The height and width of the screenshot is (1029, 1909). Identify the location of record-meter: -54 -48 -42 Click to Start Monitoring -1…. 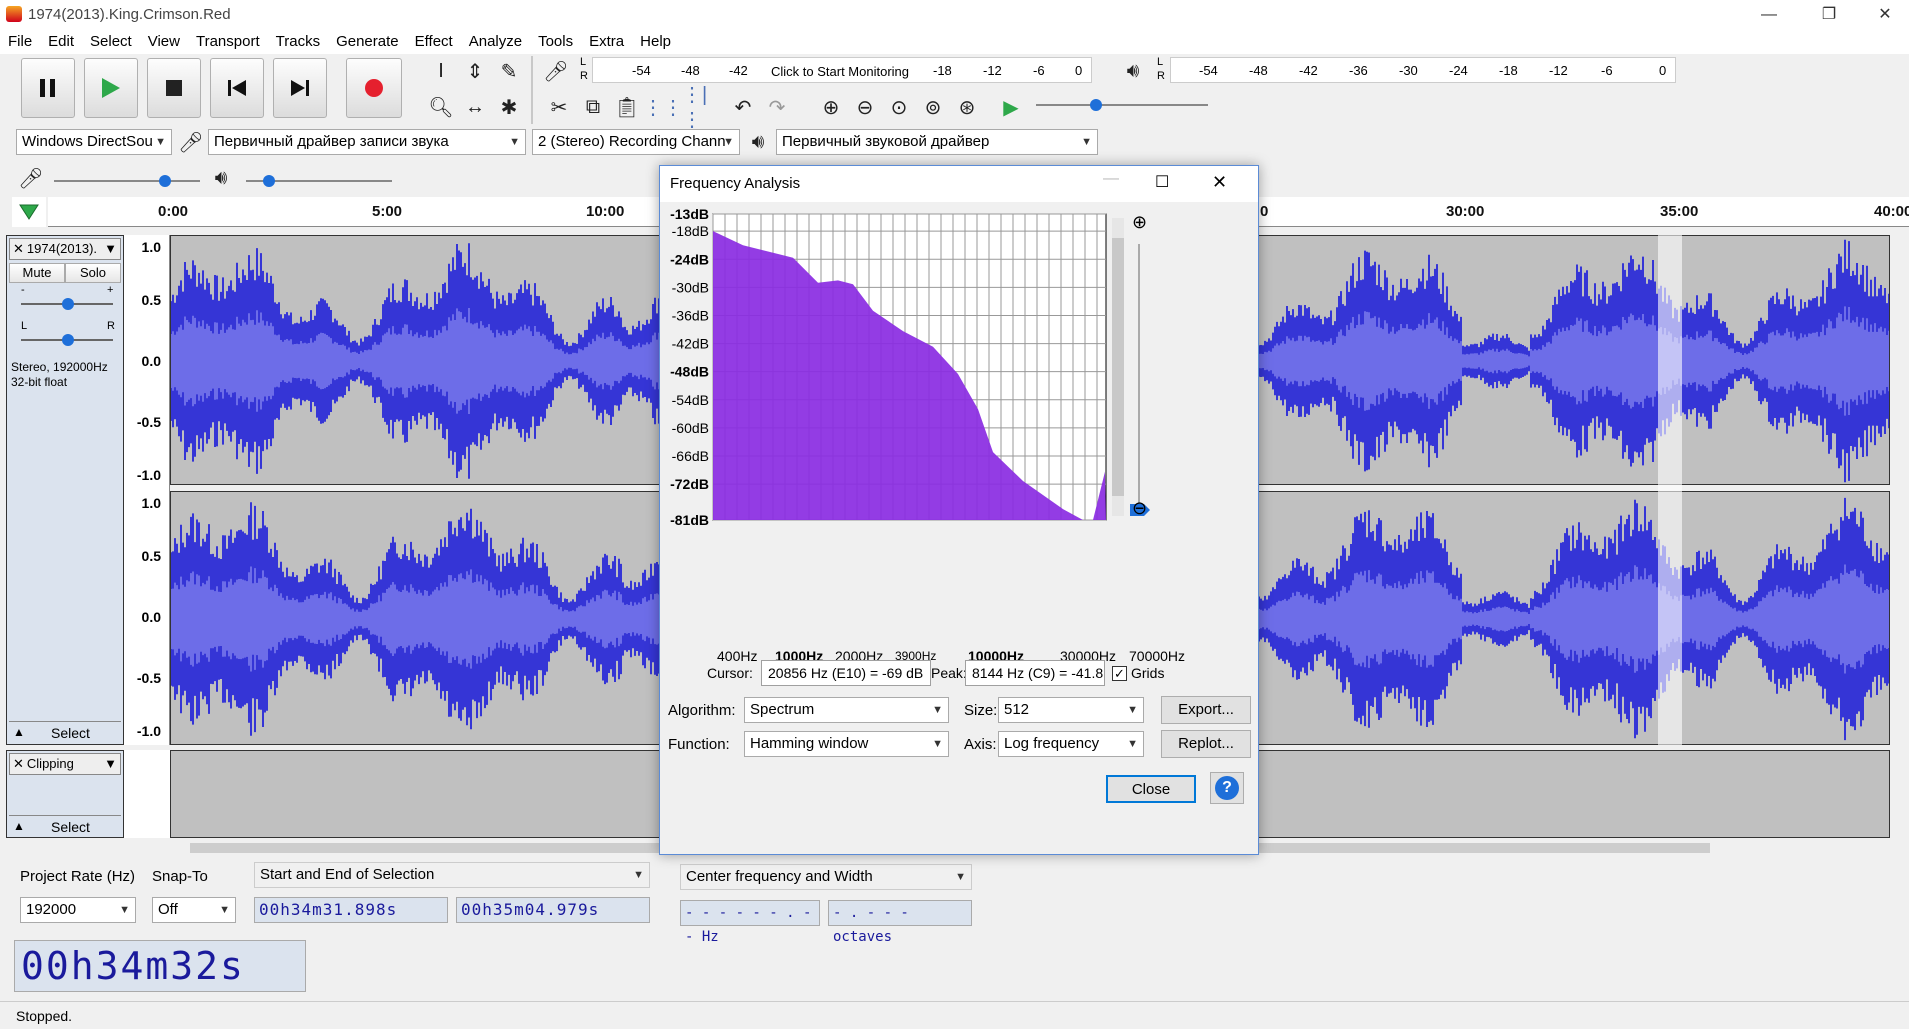
(842, 70).